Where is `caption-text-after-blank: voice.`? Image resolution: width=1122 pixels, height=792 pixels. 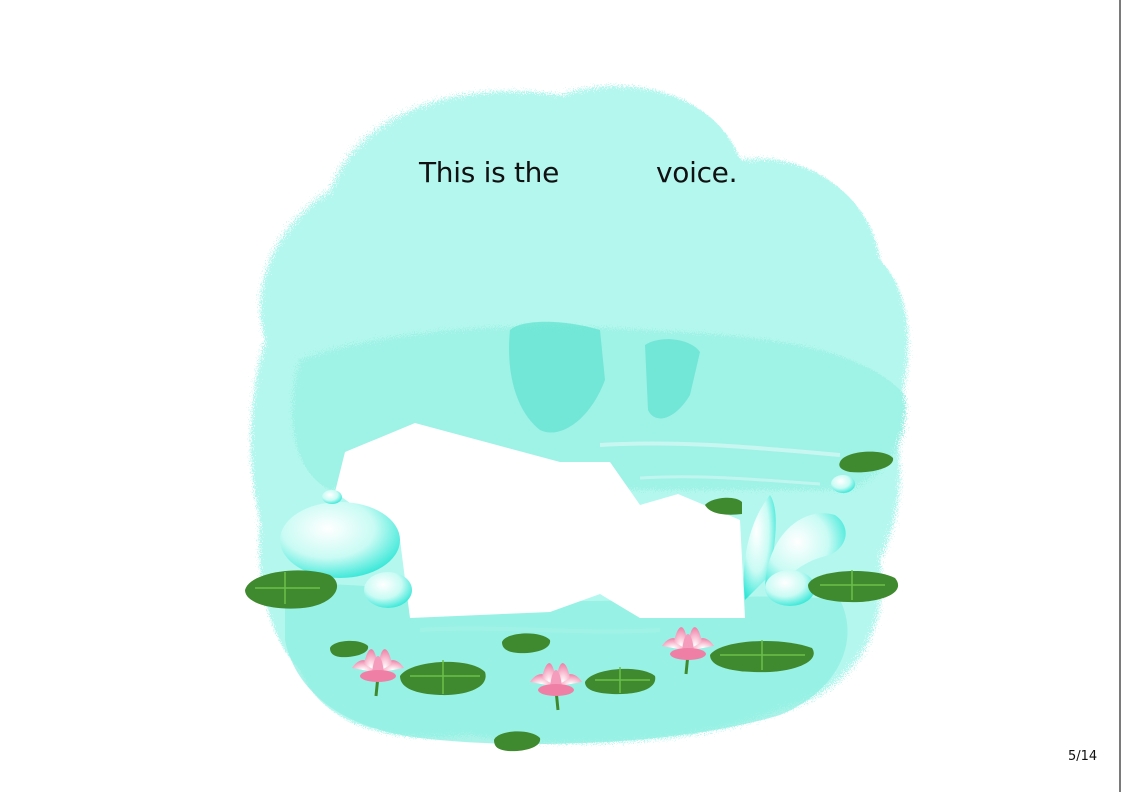
caption-text-after-blank: voice. is located at coordinates (697, 172).